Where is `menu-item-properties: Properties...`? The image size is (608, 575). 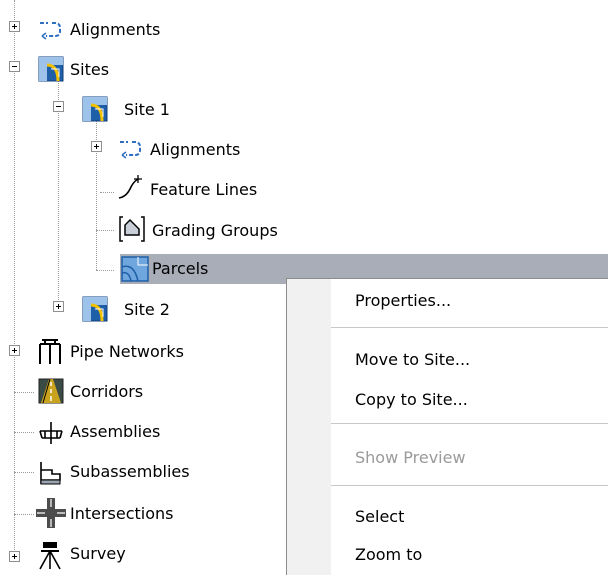
menu-item-properties: Properties... is located at coordinates (403, 301).